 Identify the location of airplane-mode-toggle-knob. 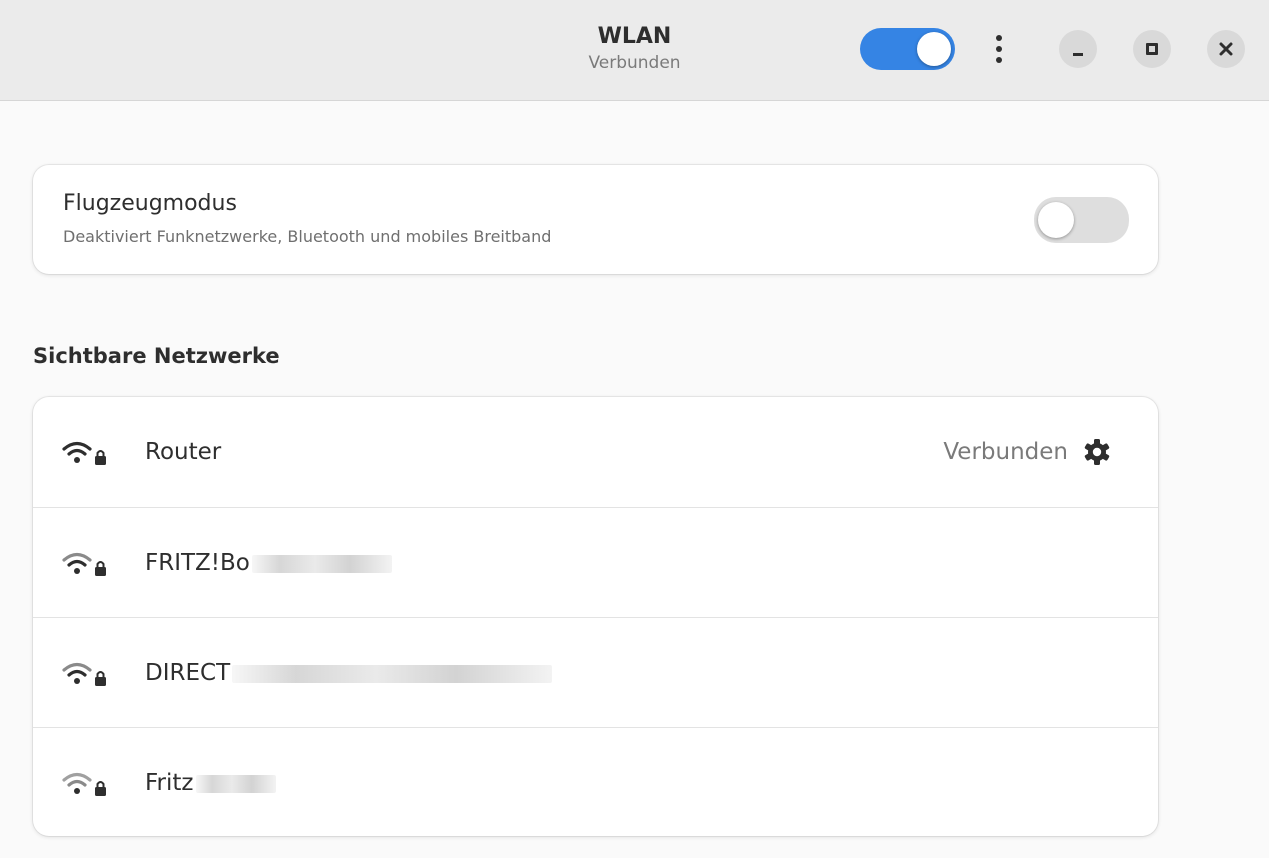
(1056, 220).